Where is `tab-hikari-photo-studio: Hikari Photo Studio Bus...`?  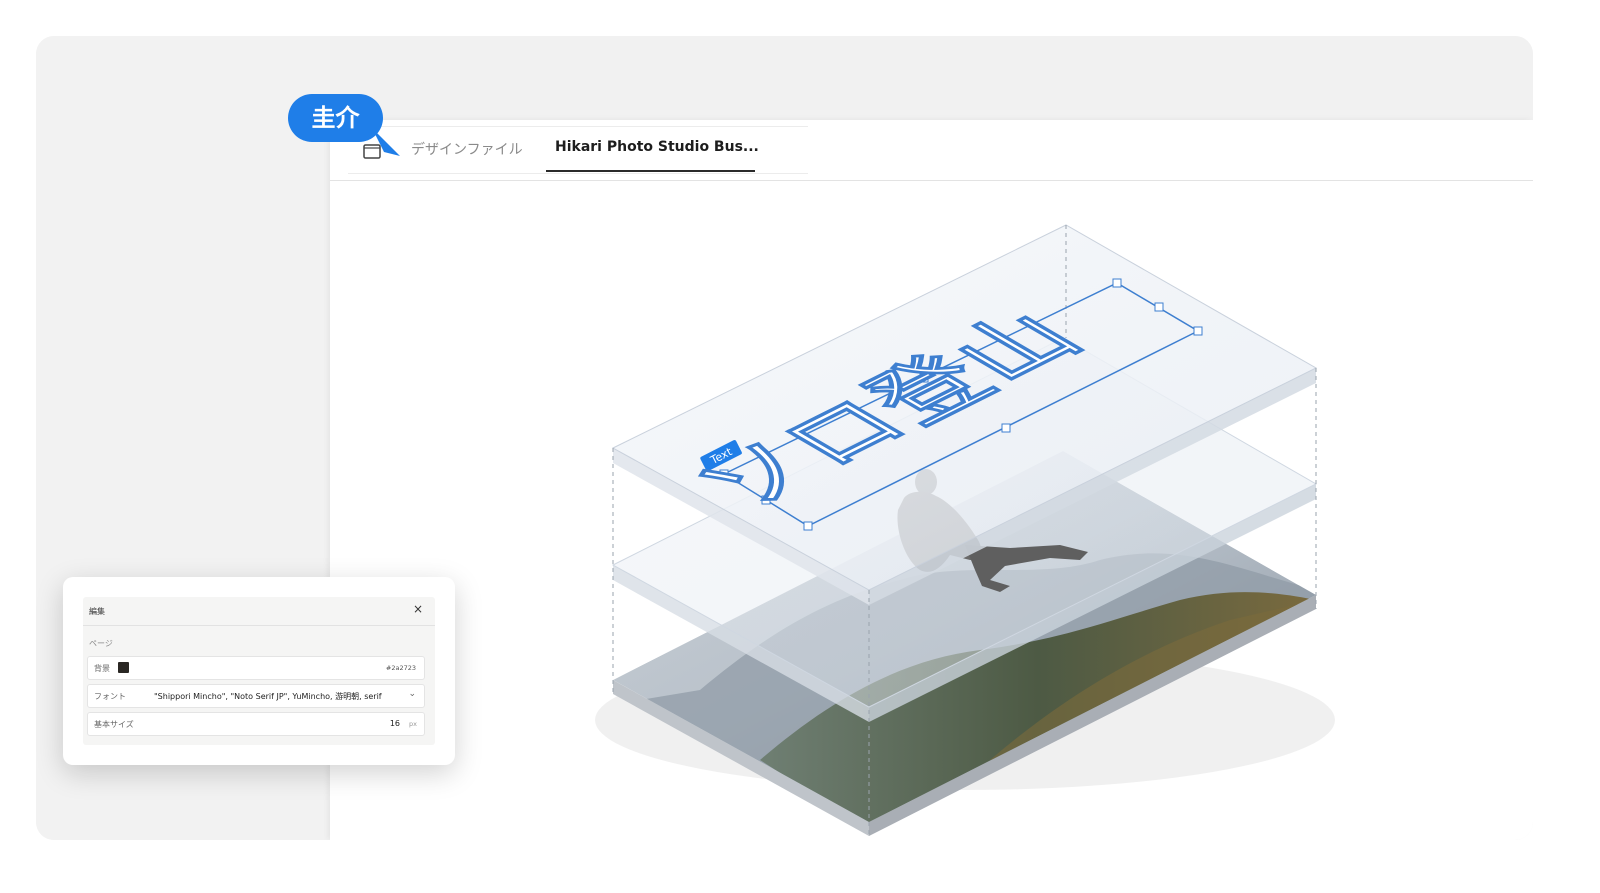
tab-hikari-photo-studio: Hikari Photo Studio Bus... is located at coordinates (657, 147).